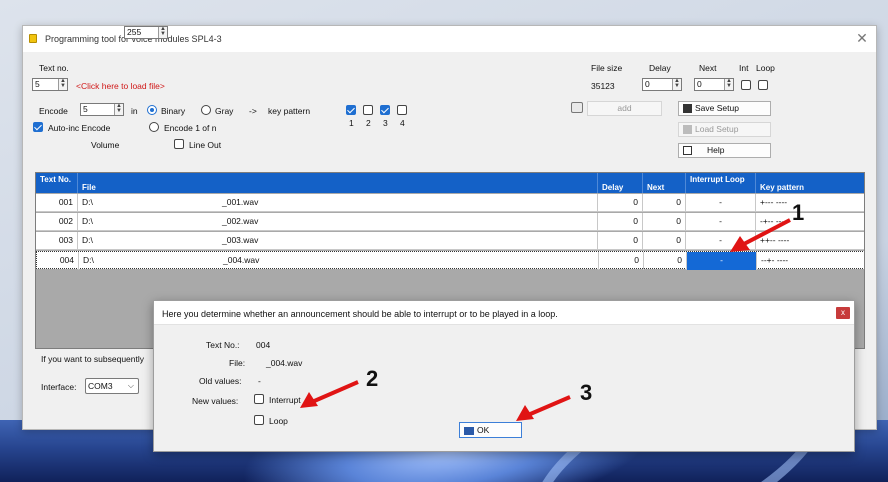 Image resolution: width=888 pixels, height=482 pixels. I want to click on arrow-2-icon, so click(329, 394).